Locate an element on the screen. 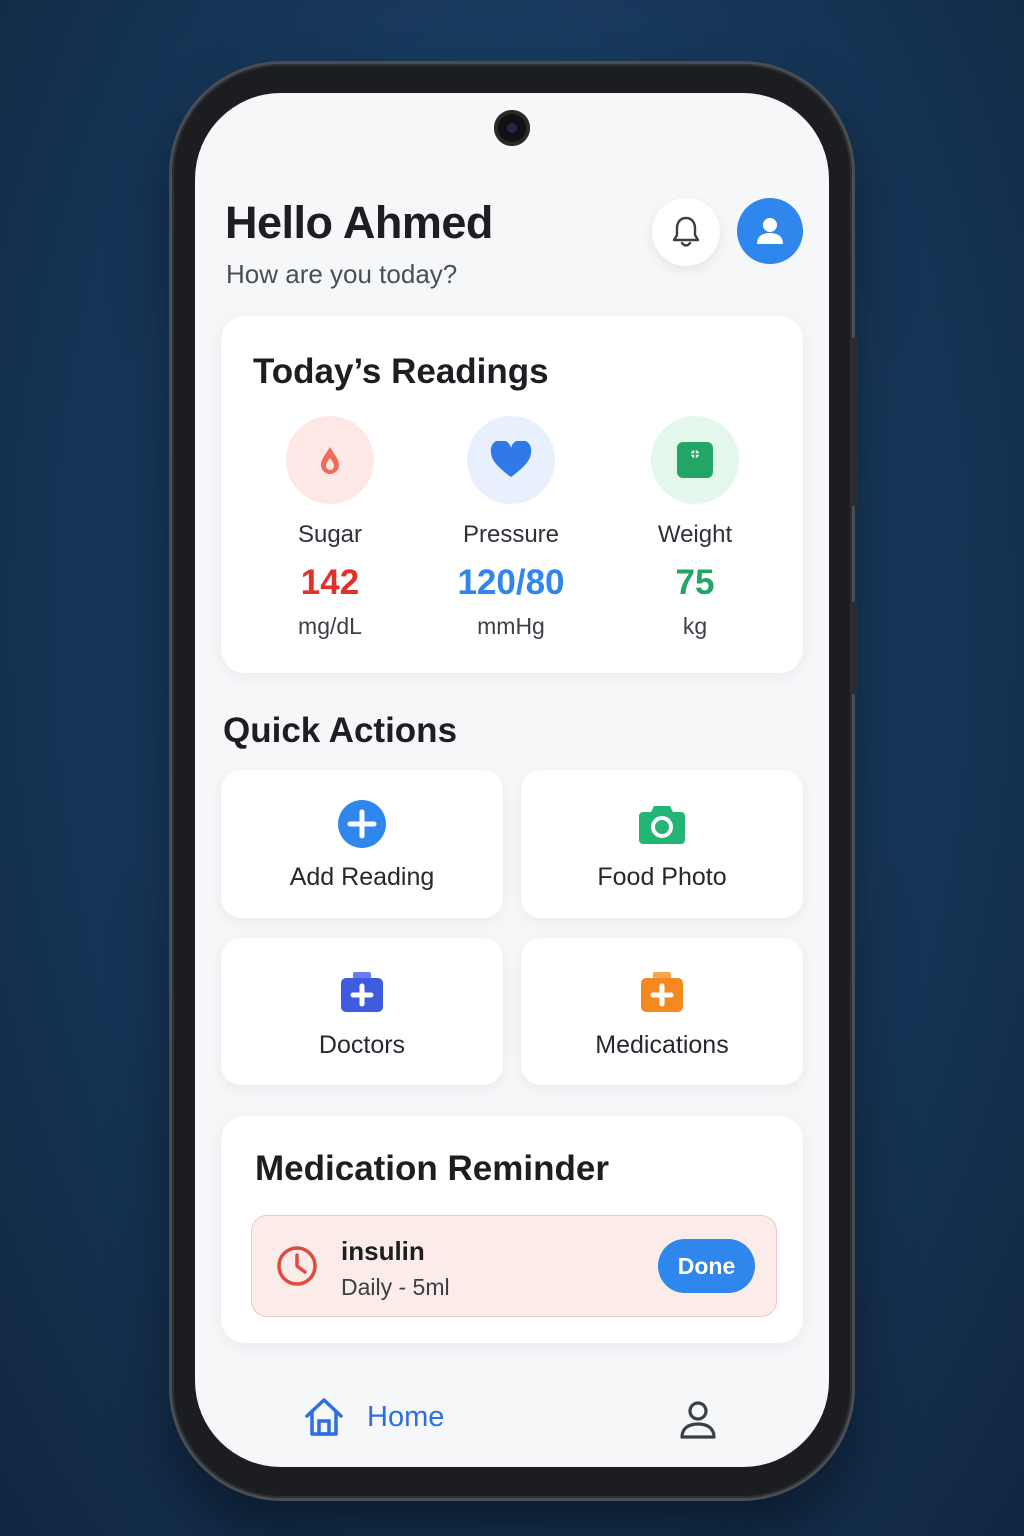 This screenshot has height=1536, width=1024. reading-pressure: Pressure 120/80 mmHg is located at coordinates (511, 528).